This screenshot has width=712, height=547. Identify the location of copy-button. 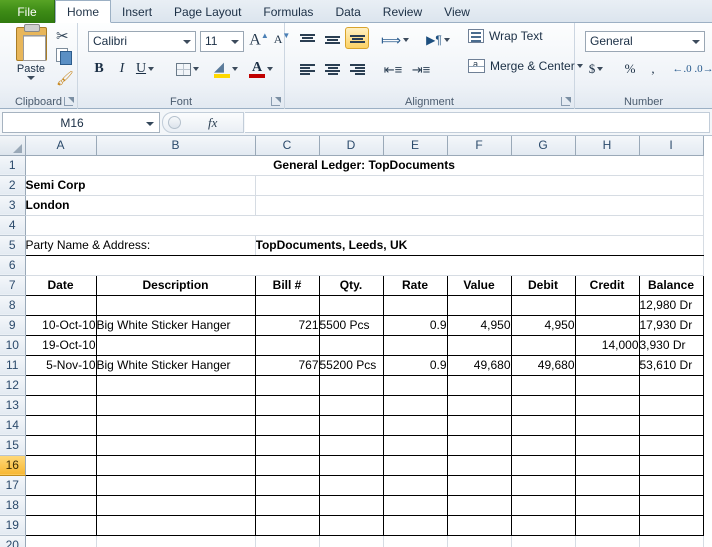
(66, 57).